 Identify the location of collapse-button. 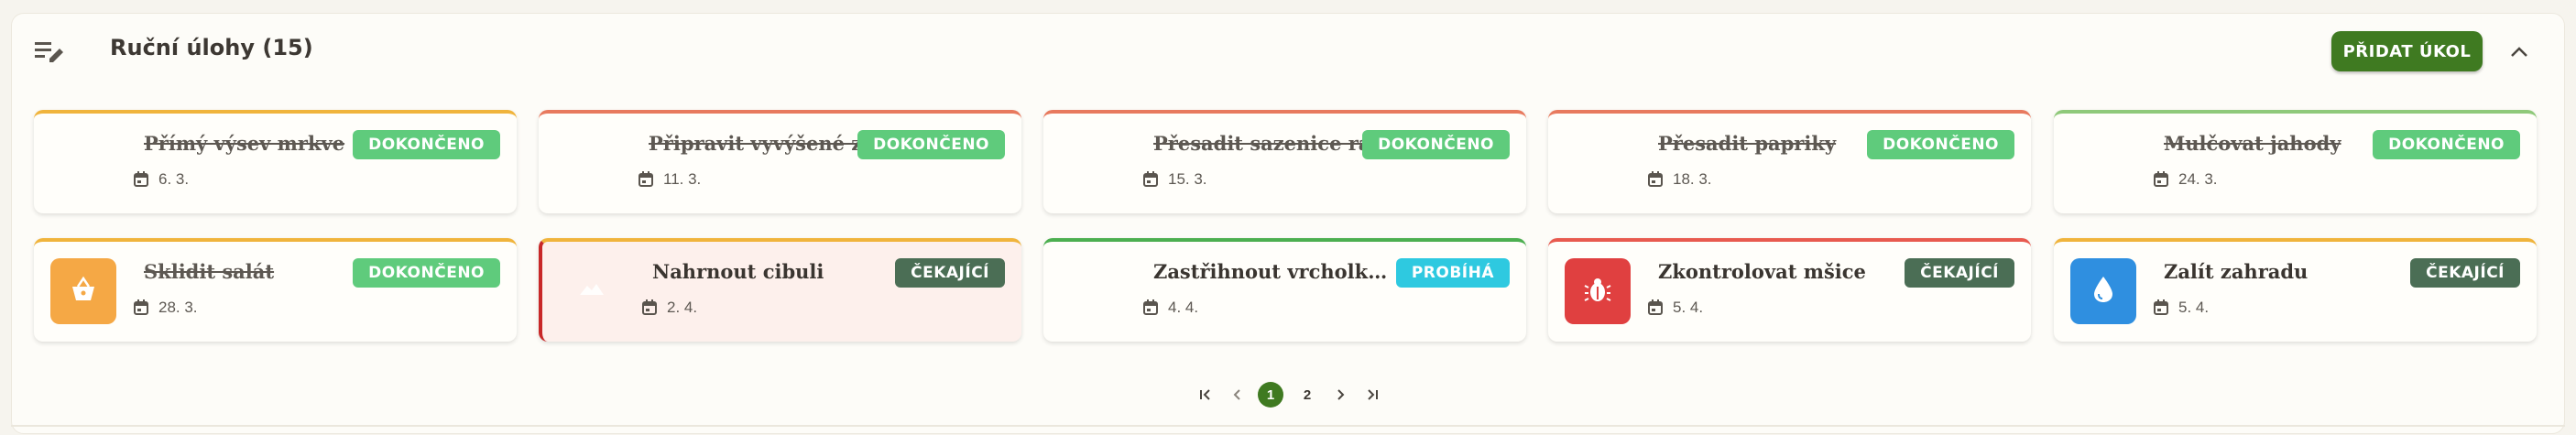
(2519, 52).